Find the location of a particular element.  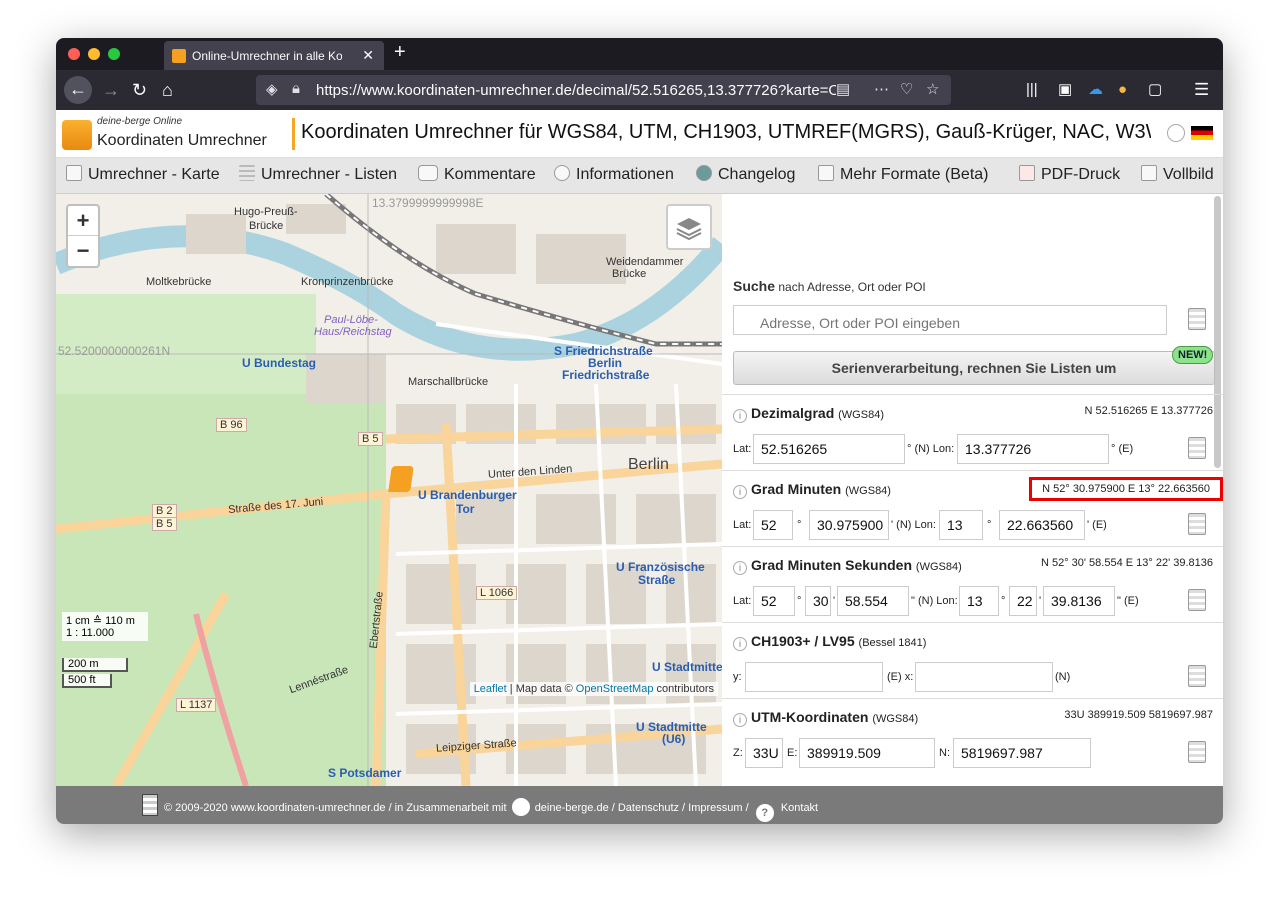

clock-icon is located at coordinates (704, 173).